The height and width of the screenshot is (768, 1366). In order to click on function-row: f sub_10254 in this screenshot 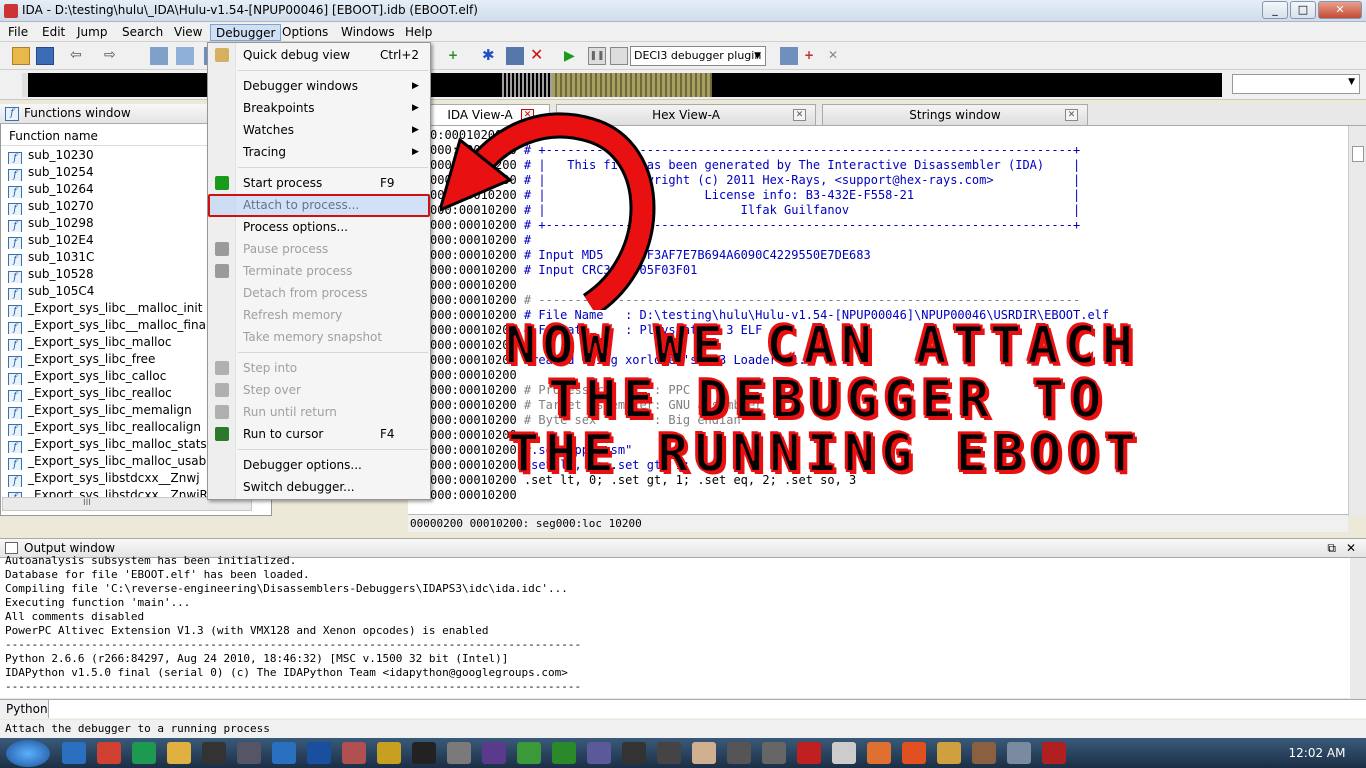, I will do `click(108, 172)`.